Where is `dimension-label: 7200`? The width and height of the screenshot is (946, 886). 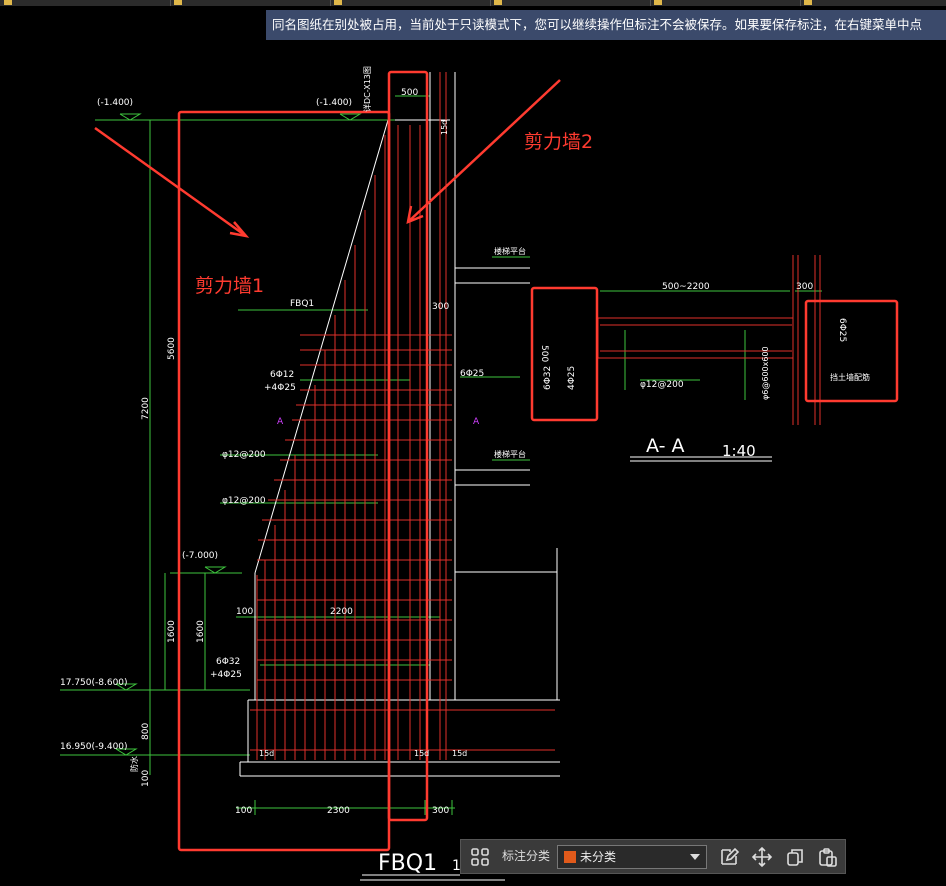 dimension-label: 7200 is located at coordinates (146, 408).